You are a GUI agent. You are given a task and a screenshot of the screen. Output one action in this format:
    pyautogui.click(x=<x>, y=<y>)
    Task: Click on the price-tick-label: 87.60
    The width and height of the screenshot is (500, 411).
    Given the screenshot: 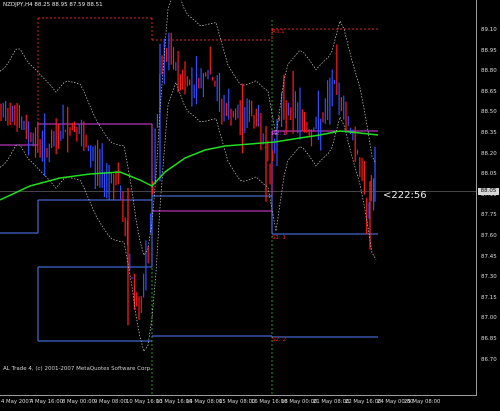 What is the action you would take?
    pyautogui.click(x=489, y=236)
    